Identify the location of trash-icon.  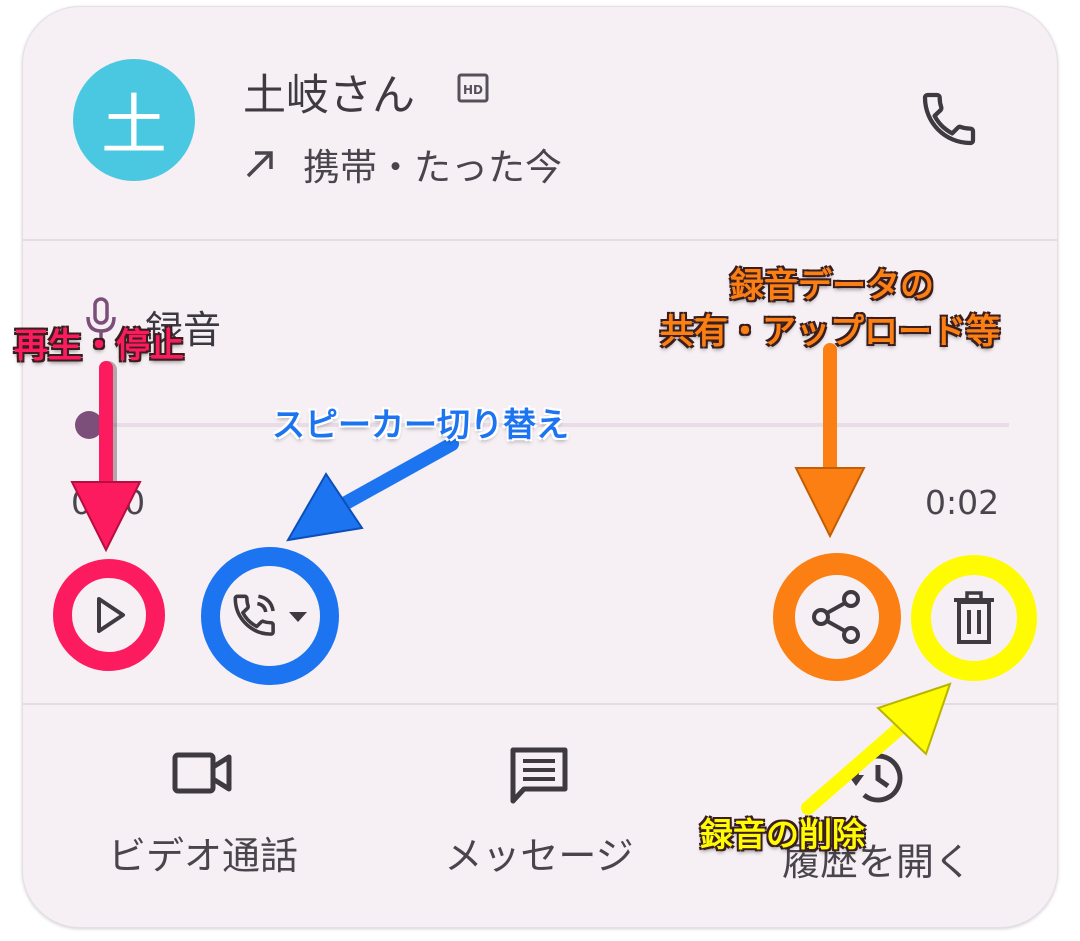
(974, 617).